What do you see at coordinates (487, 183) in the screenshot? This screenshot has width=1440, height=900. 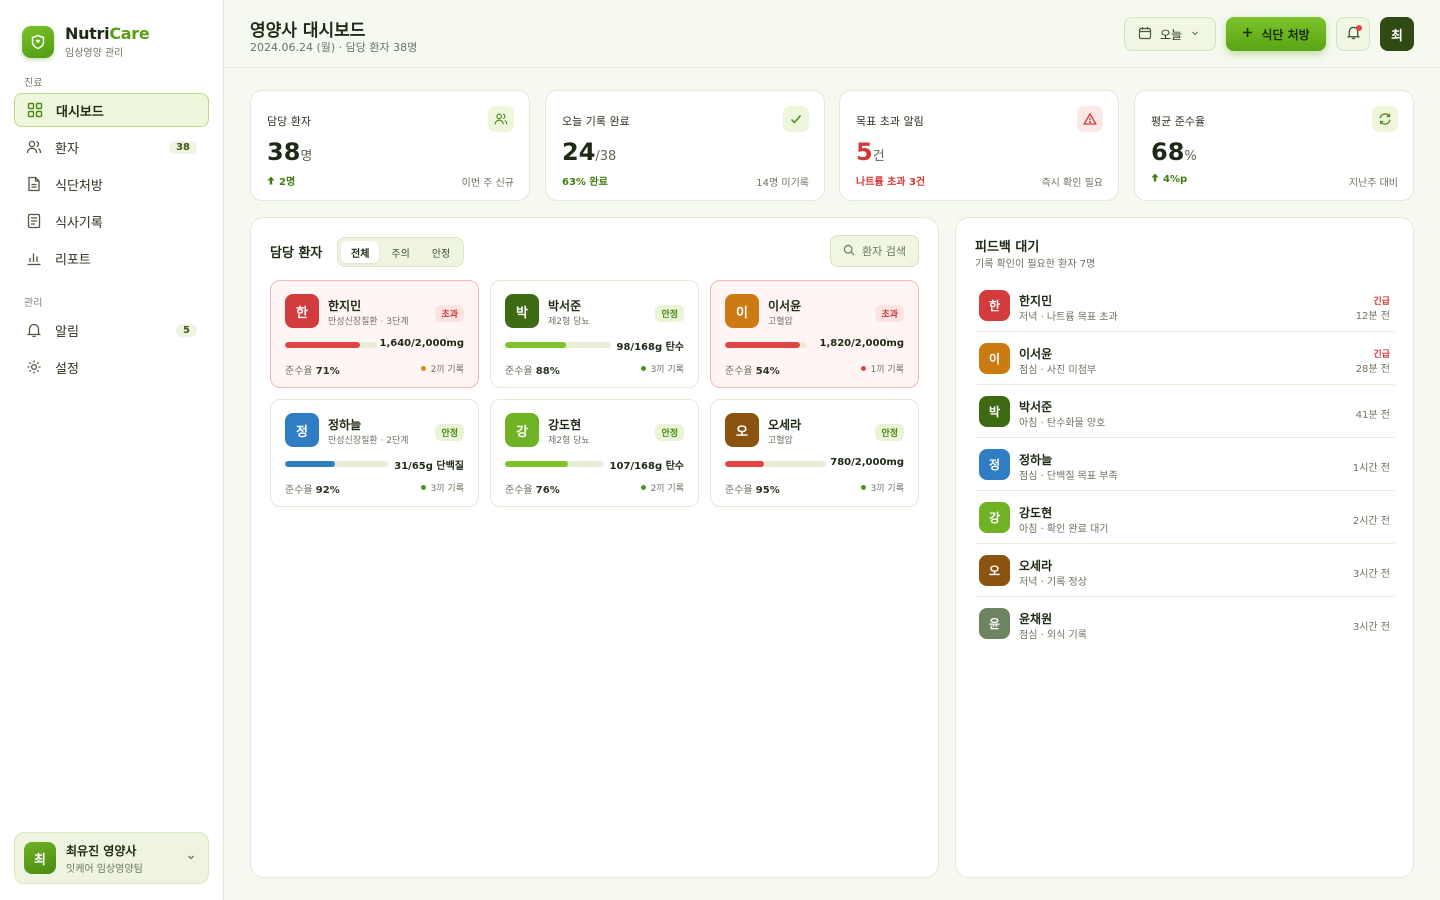 I see `stat-note: 이번 주 신규` at bounding box center [487, 183].